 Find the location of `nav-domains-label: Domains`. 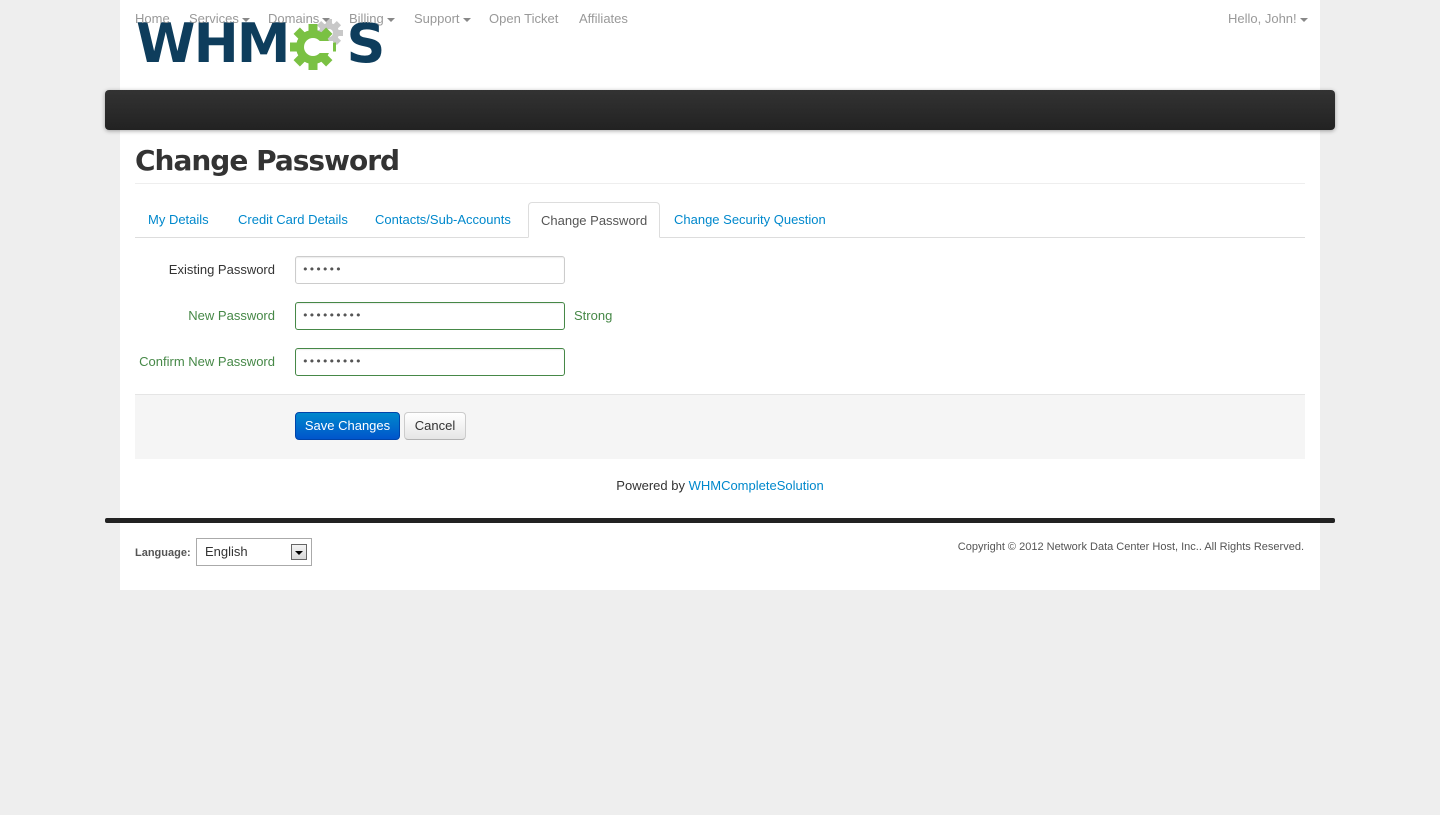

nav-domains-label: Domains is located at coordinates (294, 18).